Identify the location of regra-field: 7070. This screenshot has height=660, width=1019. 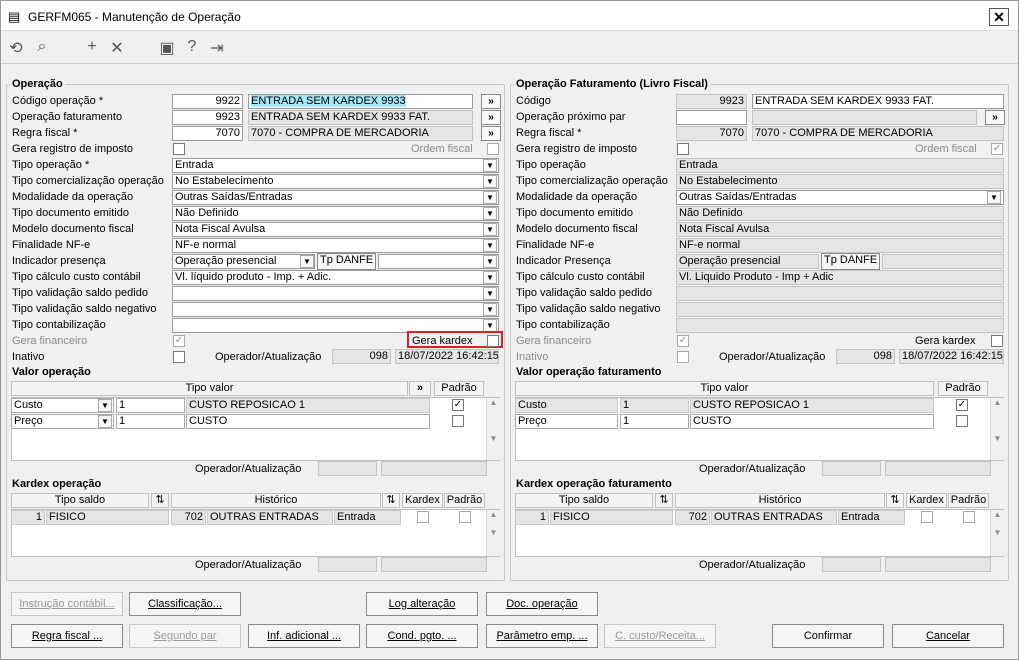
(207, 133).